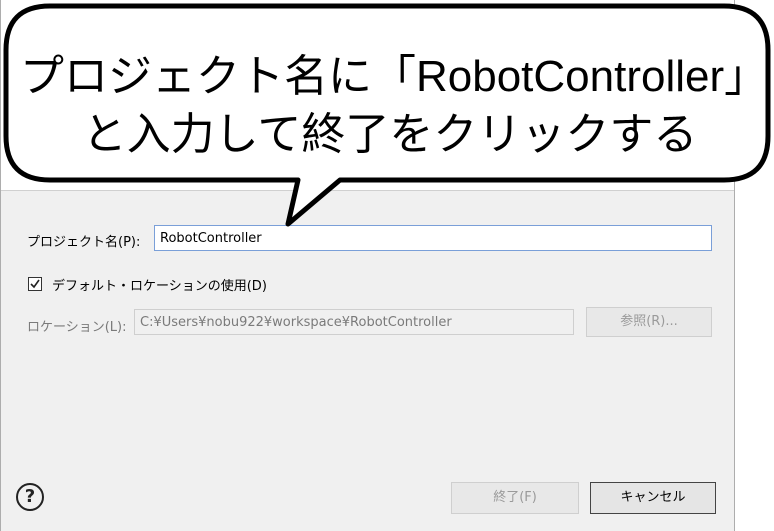 The height and width of the screenshot is (531, 774). I want to click on default-location-checkbox, so click(35, 284).